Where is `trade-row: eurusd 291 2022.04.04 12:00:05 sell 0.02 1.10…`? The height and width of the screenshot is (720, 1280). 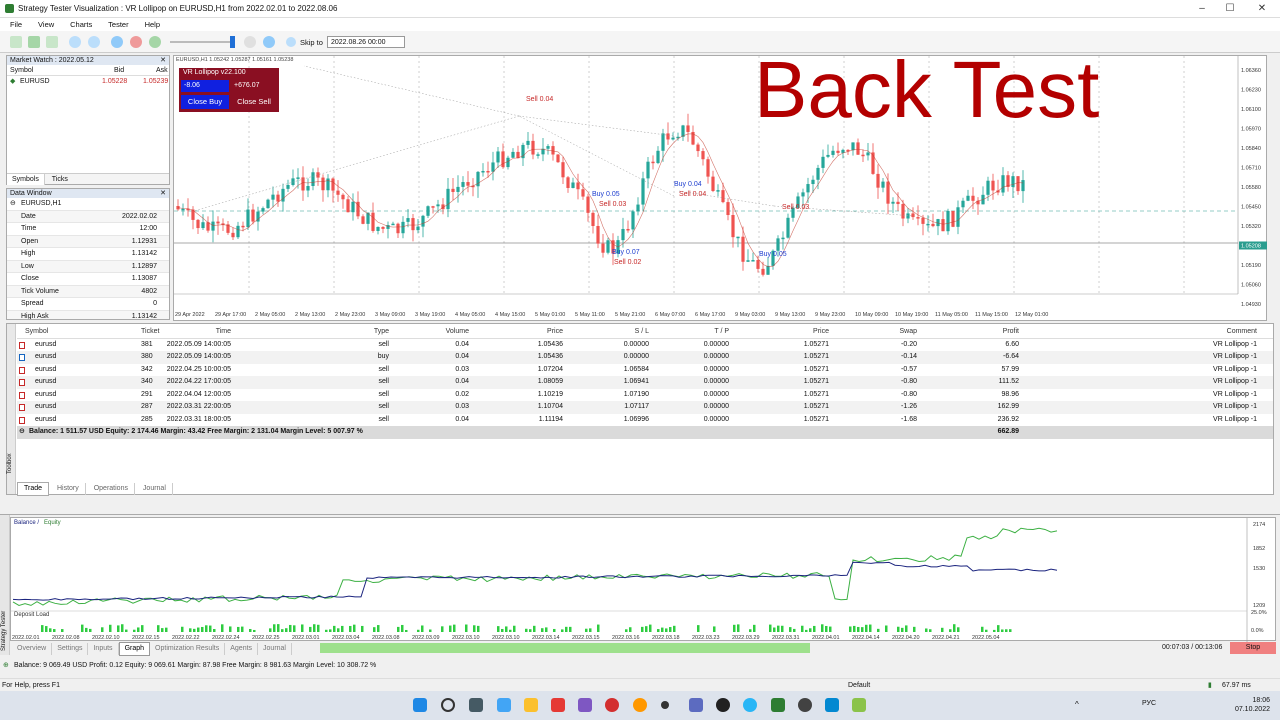
trade-row: eurusd 291 2022.04.04 12:00:05 sell 0.02 1.10… is located at coordinates (645, 395).